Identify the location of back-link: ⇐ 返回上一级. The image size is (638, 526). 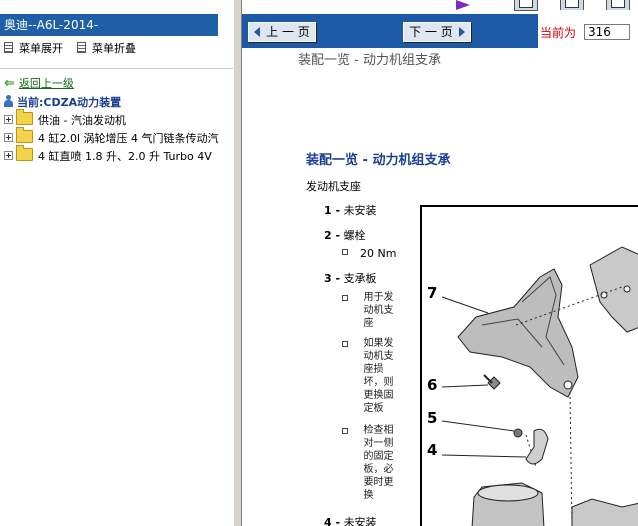
(39, 84).